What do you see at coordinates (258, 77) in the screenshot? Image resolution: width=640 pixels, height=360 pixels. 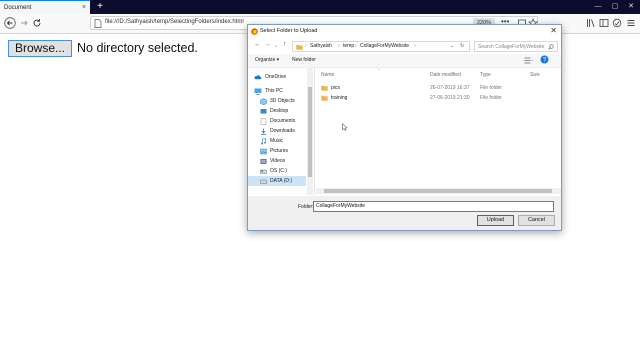 I see `cloud-icon` at bounding box center [258, 77].